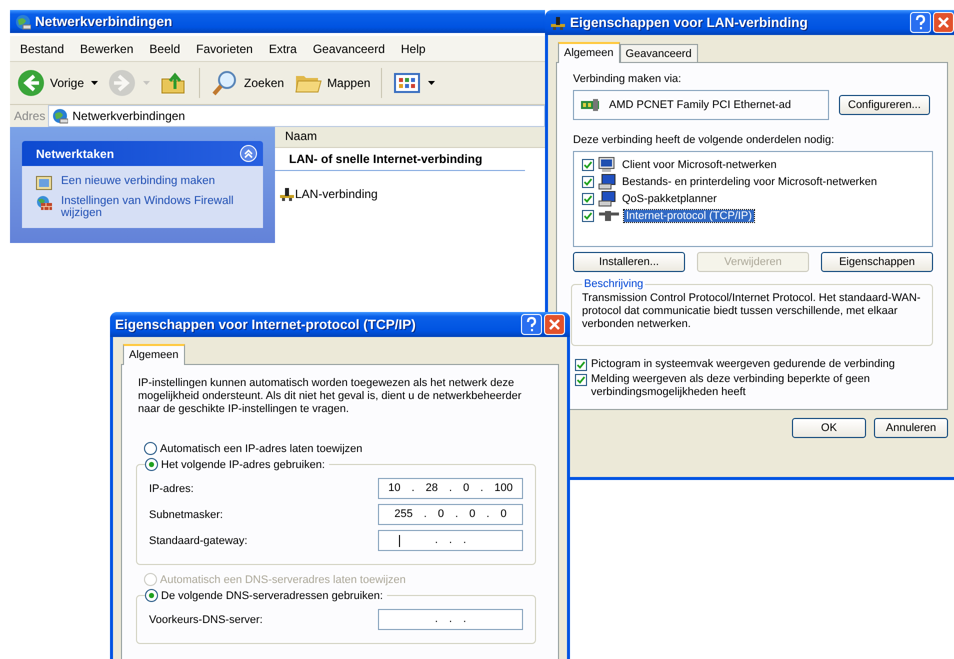 The height and width of the screenshot is (659, 954). I want to click on ip-address-field: 10 . 28 . 0 . 100, so click(450, 488).